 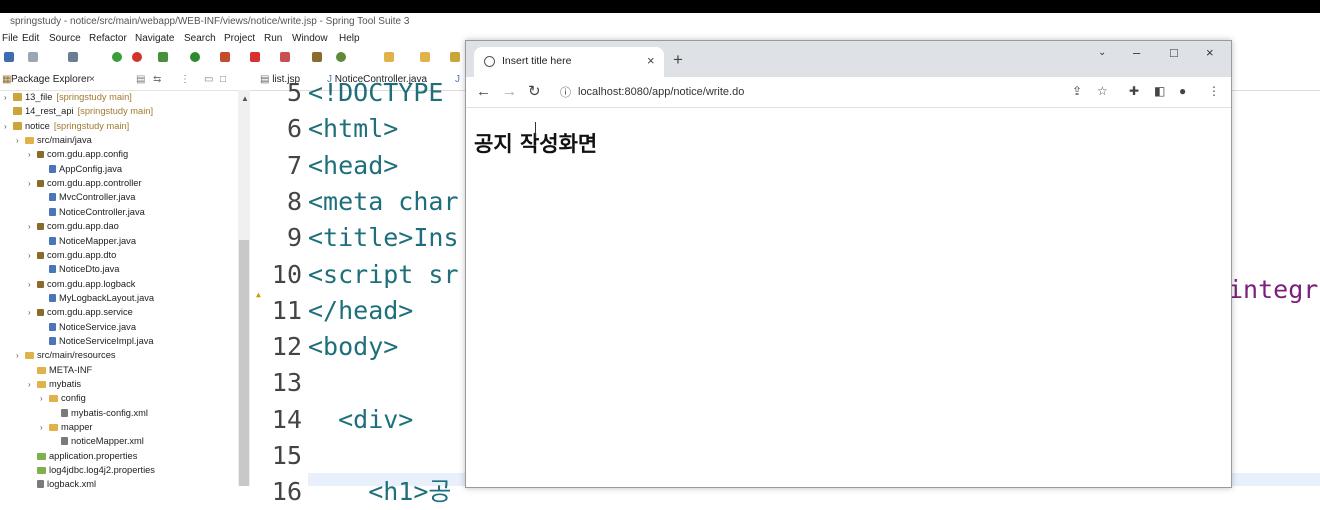 What do you see at coordinates (360, 420) in the screenshot?
I see `code-line: <div>` at bounding box center [360, 420].